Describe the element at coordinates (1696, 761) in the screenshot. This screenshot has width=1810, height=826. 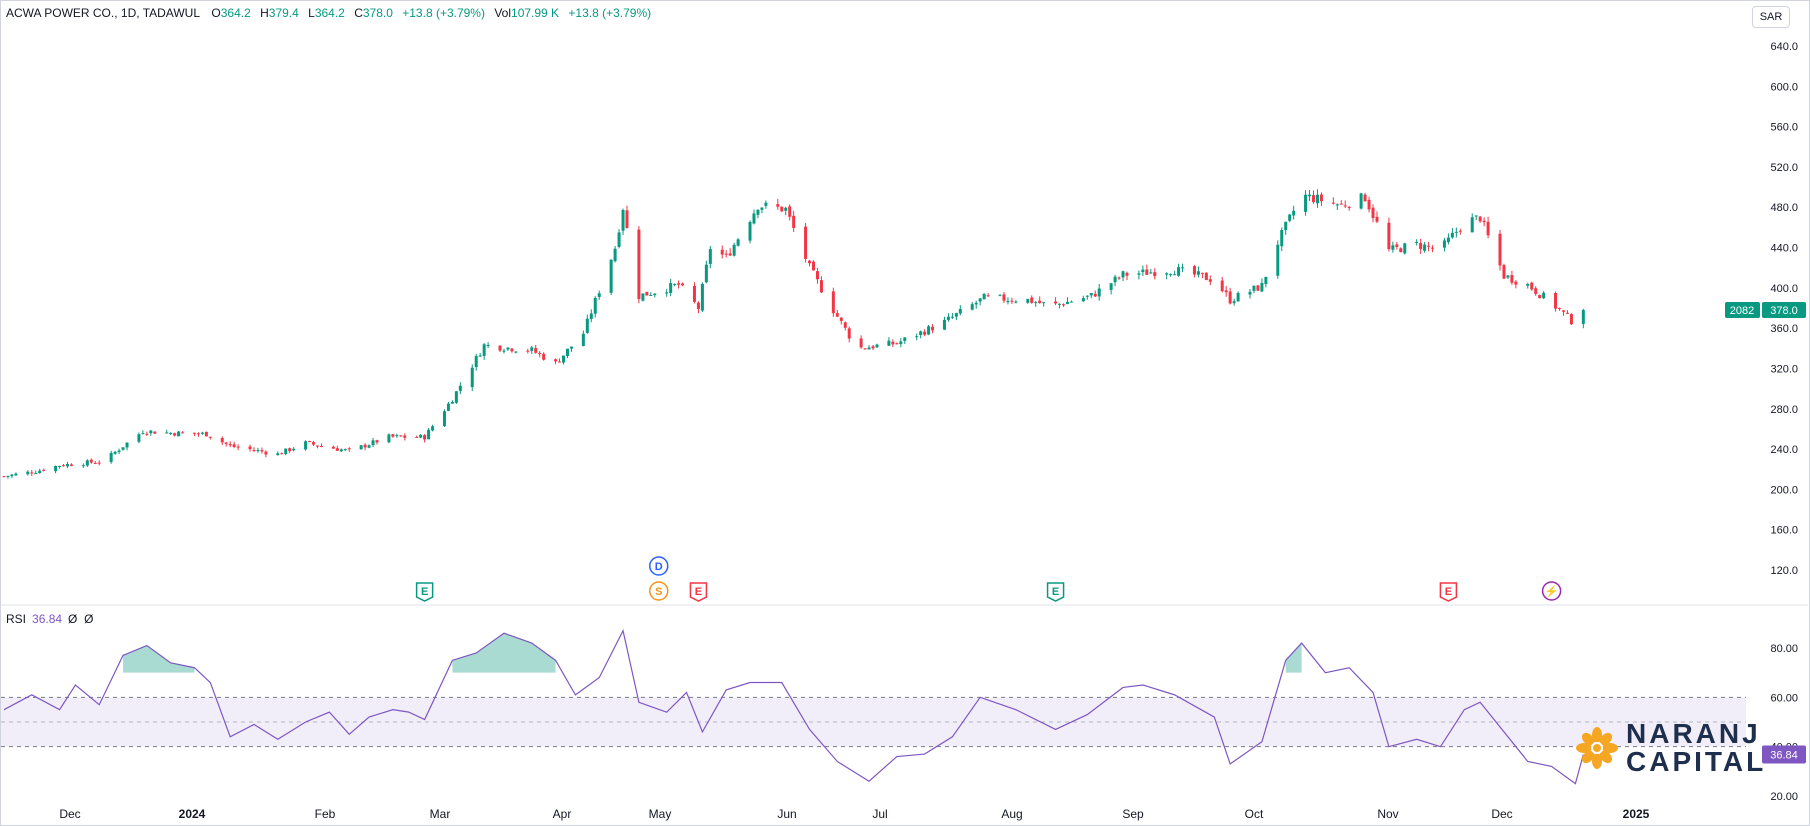
I see `logo-line-2: CAPITAL` at that location.